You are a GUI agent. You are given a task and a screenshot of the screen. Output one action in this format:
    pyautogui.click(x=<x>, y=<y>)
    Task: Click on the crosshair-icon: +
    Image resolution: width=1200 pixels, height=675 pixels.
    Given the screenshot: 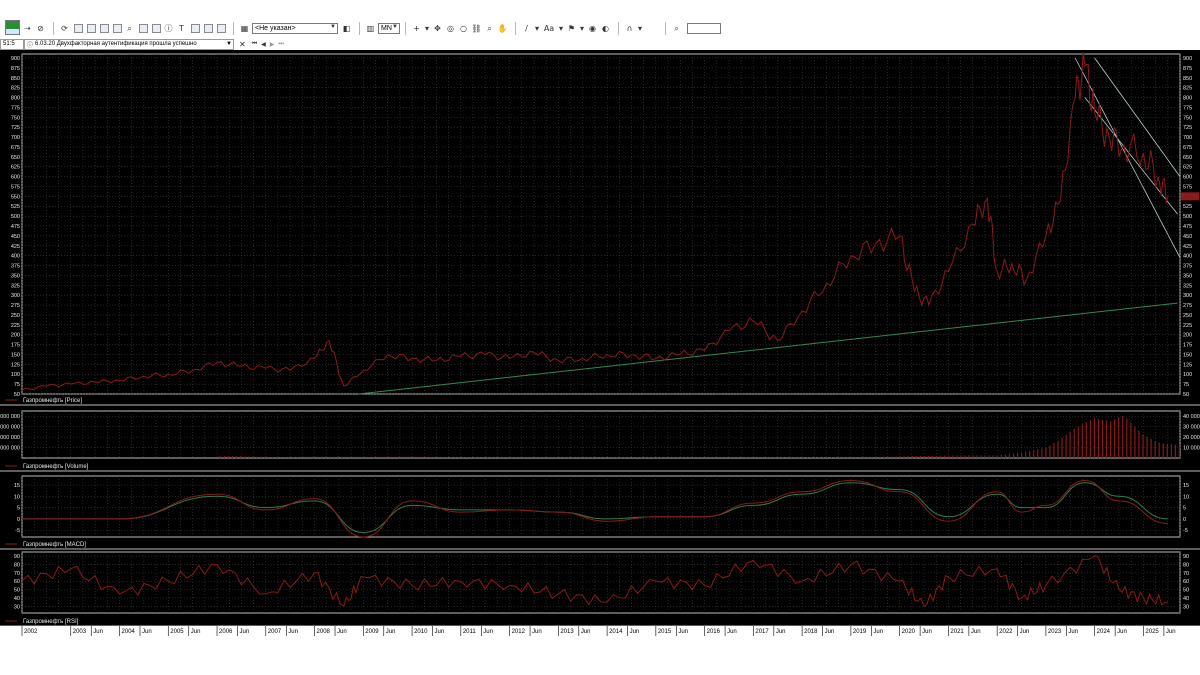 What is the action you would take?
    pyautogui.click(x=416, y=28)
    